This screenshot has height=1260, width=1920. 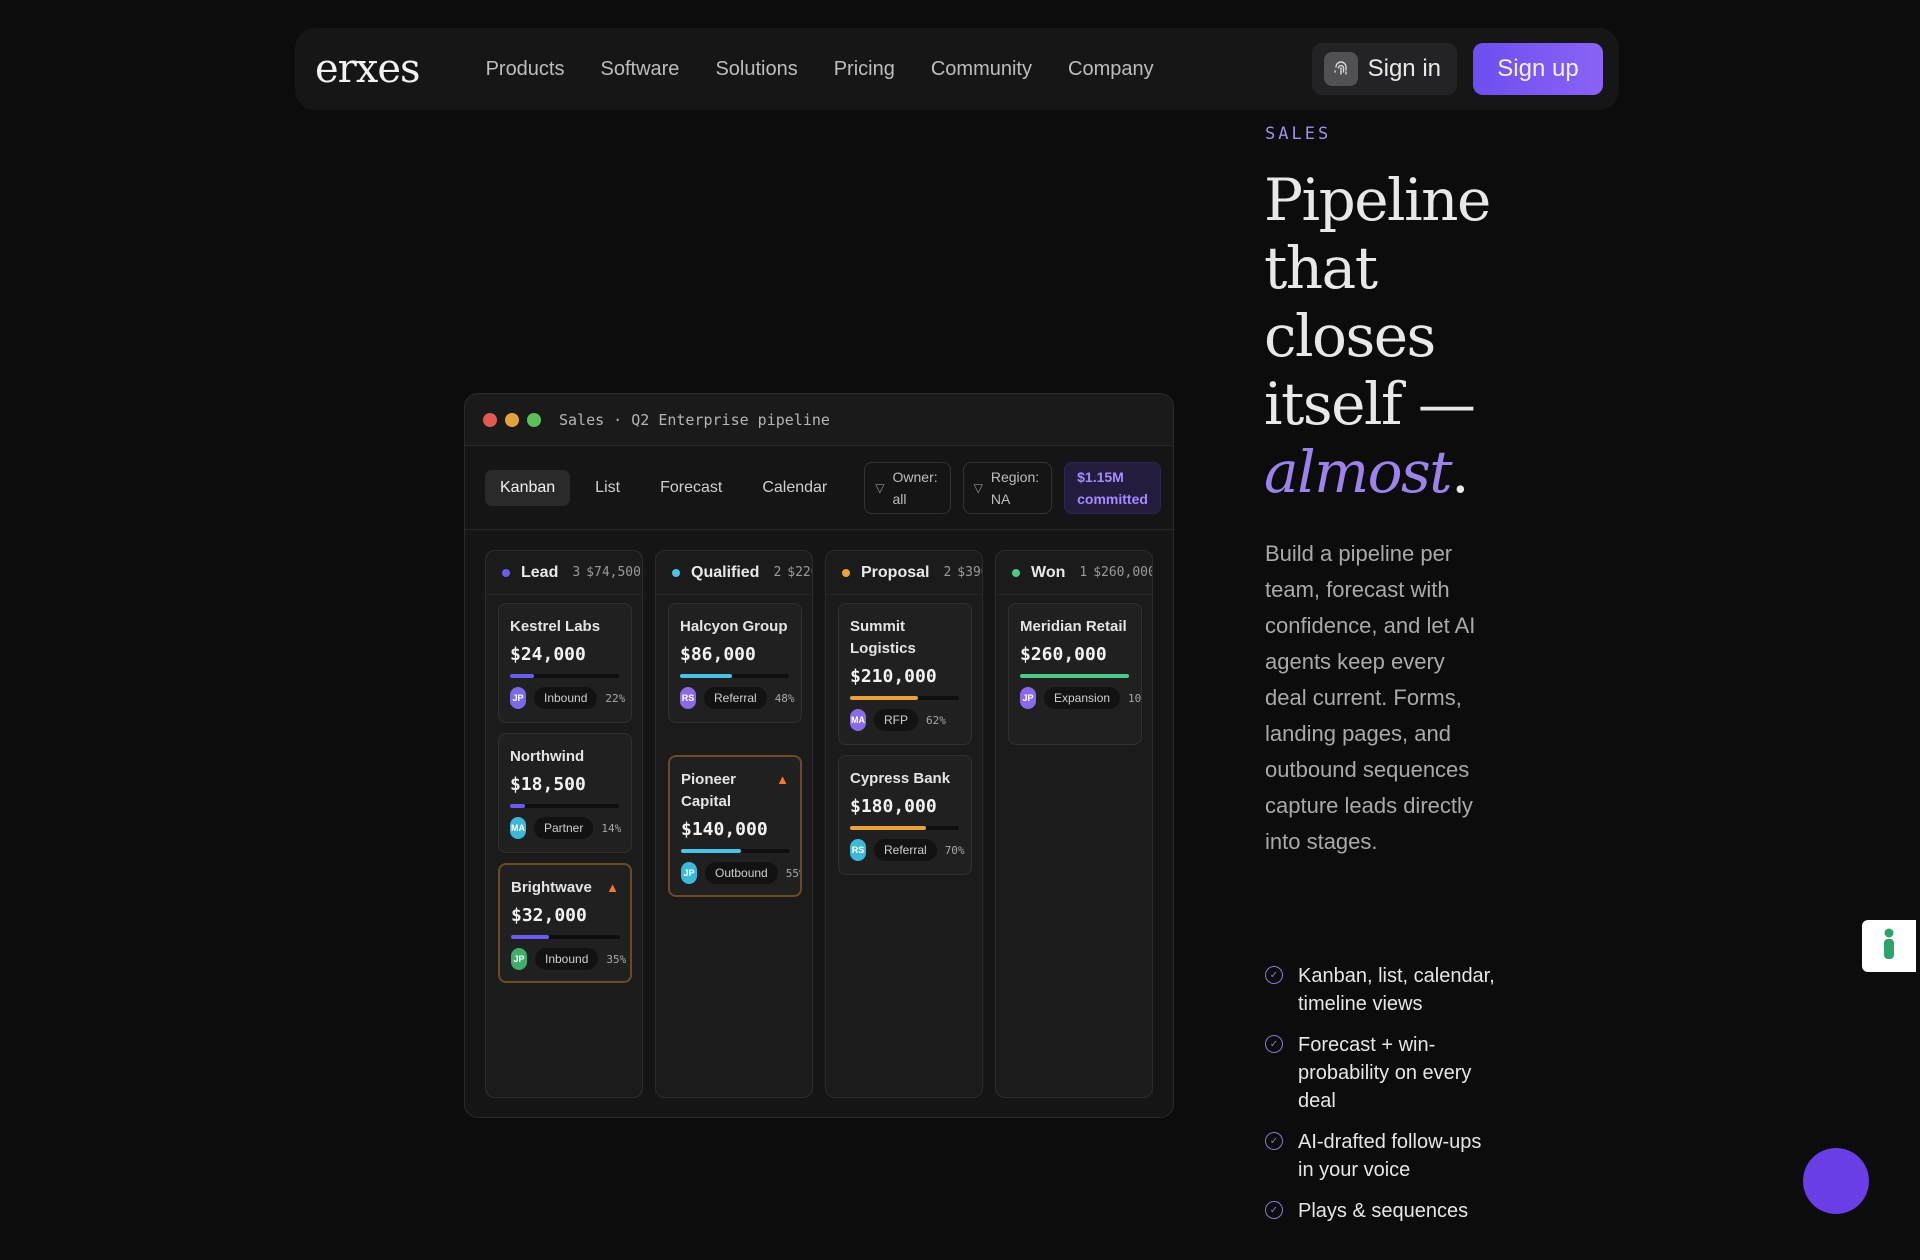 I want to click on deal-probability: 22%, so click(x=615, y=698).